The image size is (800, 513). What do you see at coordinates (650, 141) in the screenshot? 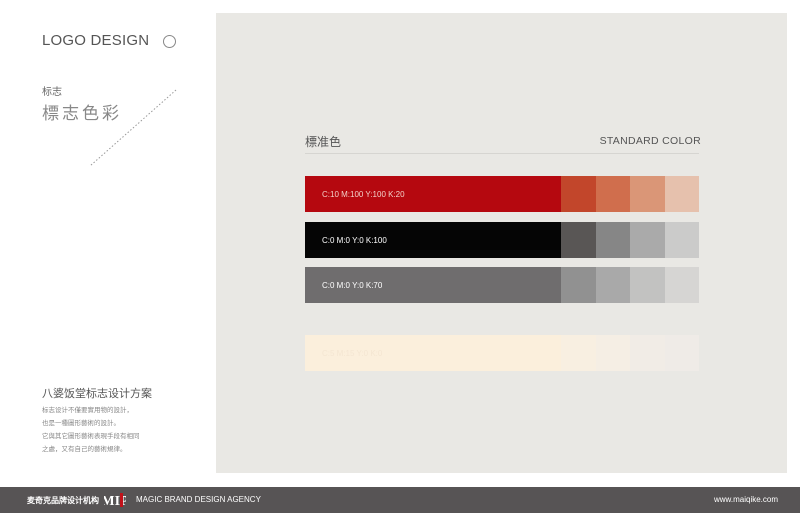
I see `standard-color-label-en: STANDARD COLOR` at bounding box center [650, 141].